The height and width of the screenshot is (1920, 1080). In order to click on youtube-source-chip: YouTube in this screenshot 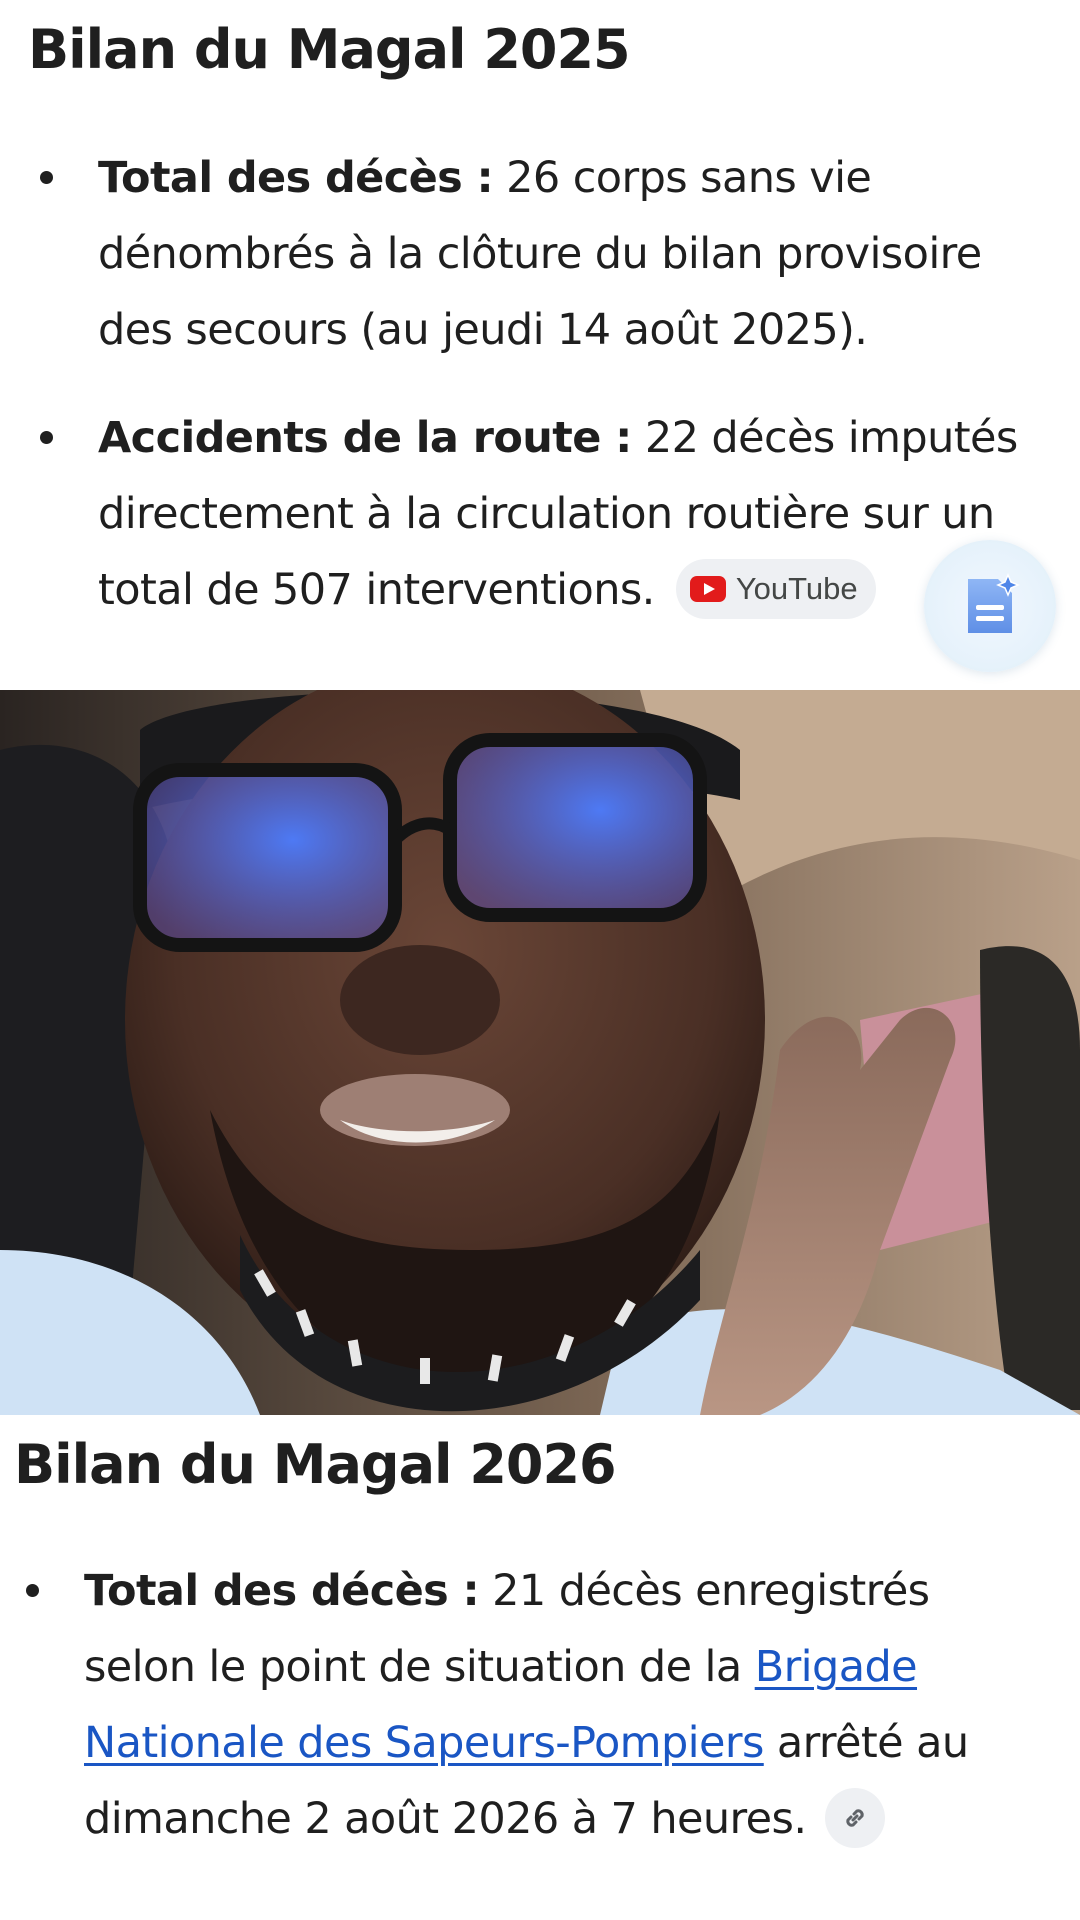, I will do `click(775, 588)`.